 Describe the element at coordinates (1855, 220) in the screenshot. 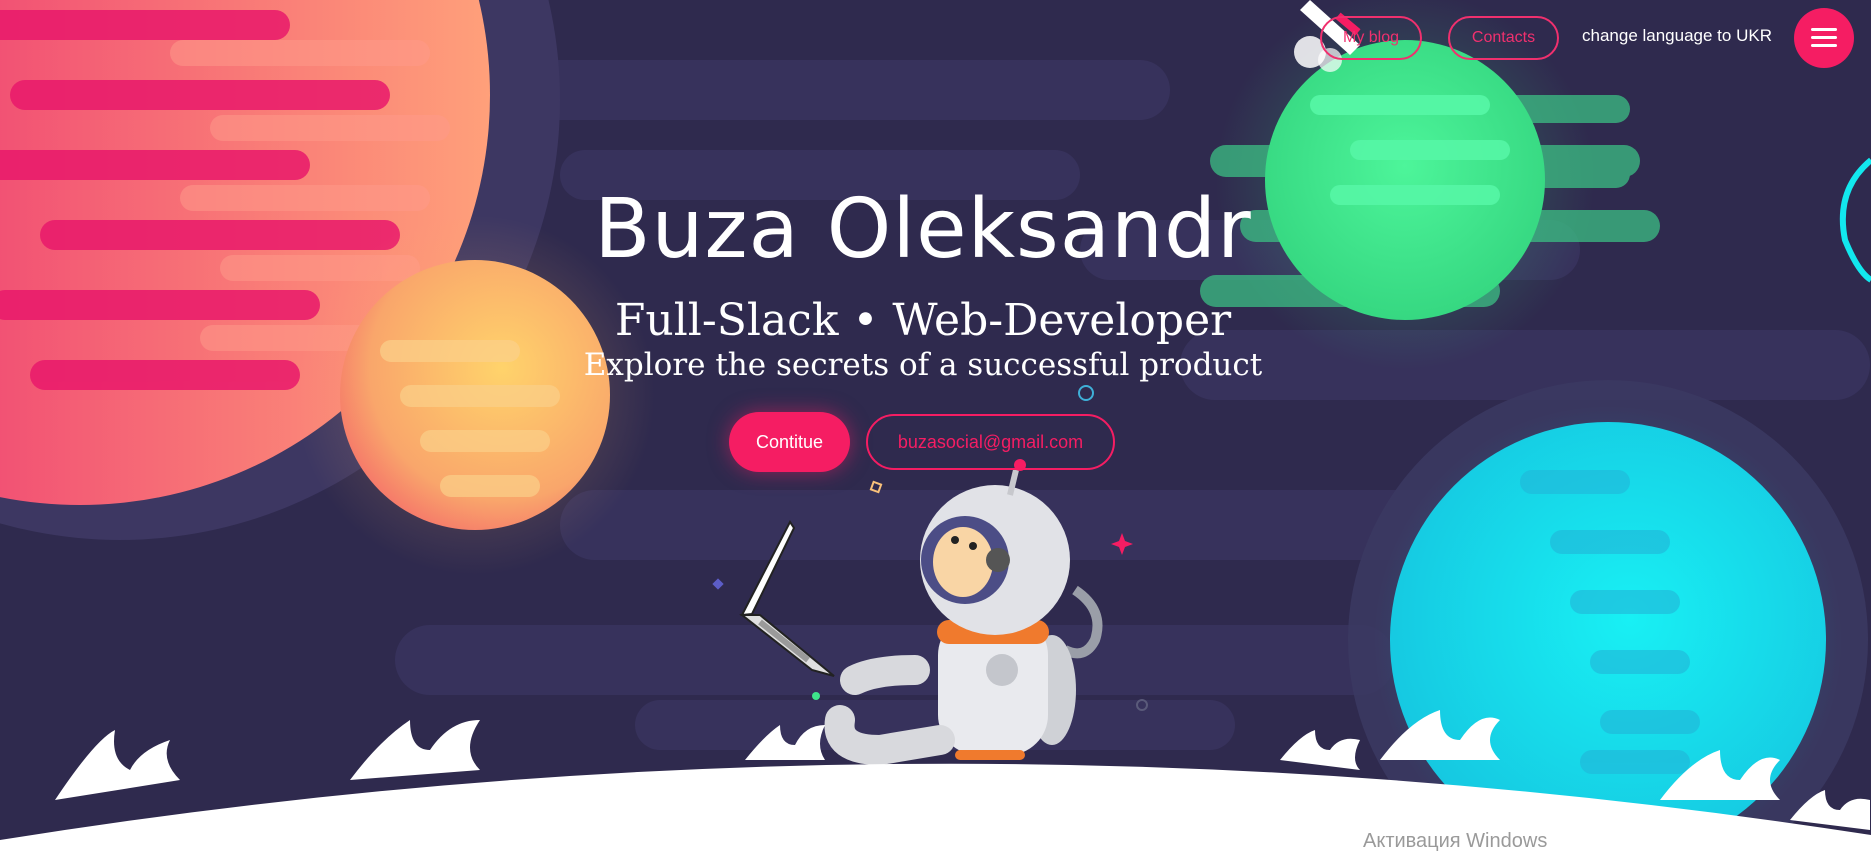

I see `edge-ring` at that location.